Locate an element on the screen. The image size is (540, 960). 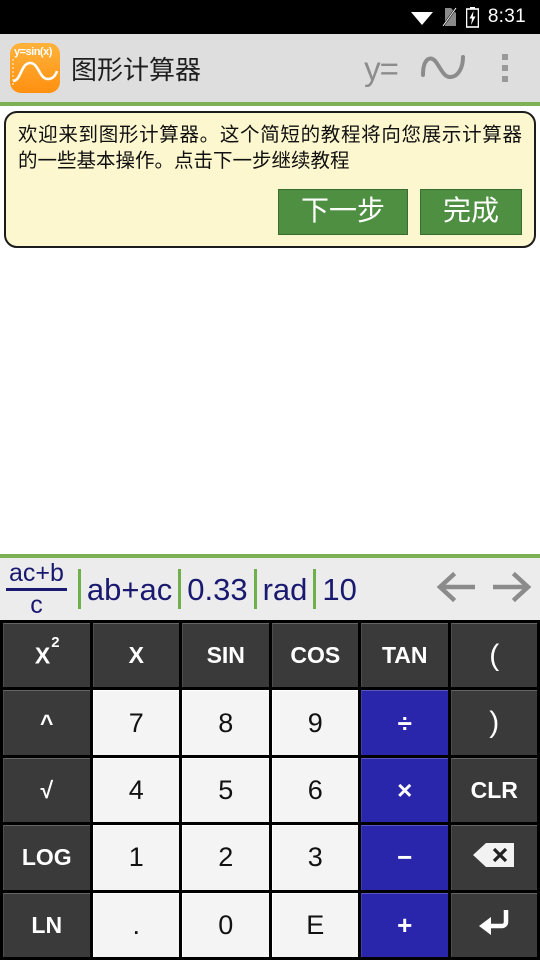
key-7: 7 is located at coordinates (135, 722).